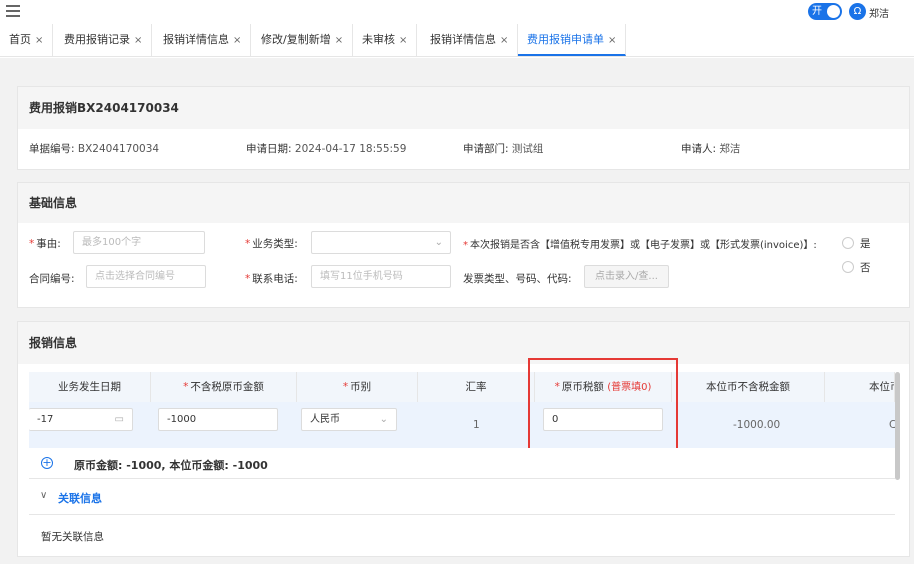  I want to click on doc-no: 单据编号: BX2404170034, so click(94, 149).